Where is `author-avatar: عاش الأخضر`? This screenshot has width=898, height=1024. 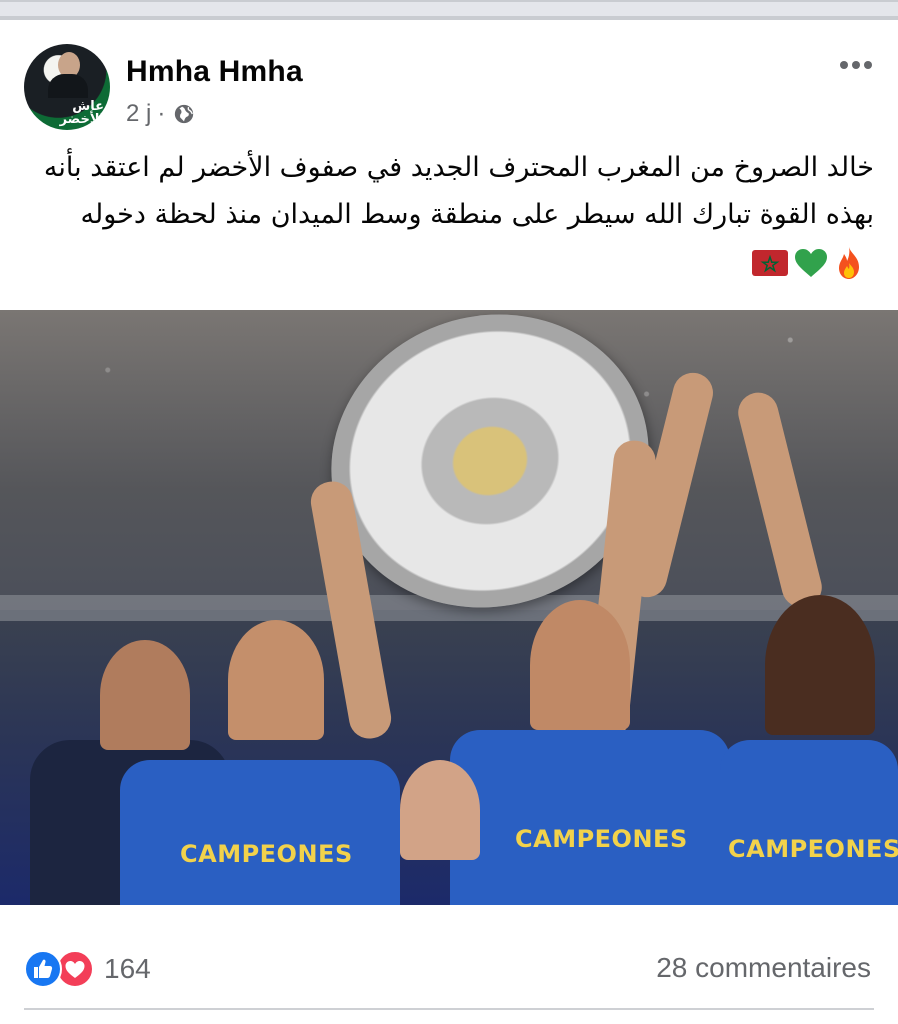
author-avatar: عاش الأخضر is located at coordinates (67, 87).